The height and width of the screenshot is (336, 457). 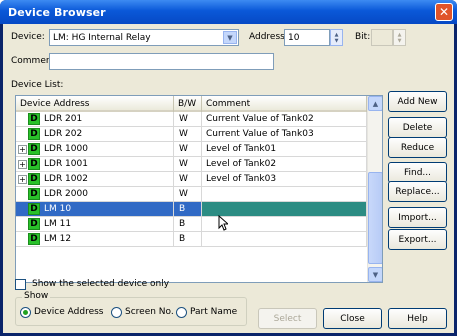 What do you see at coordinates (95, 134) in the screenshot?
I see `device-address-cell: D LDR 202` at bounding box center [95, 134].